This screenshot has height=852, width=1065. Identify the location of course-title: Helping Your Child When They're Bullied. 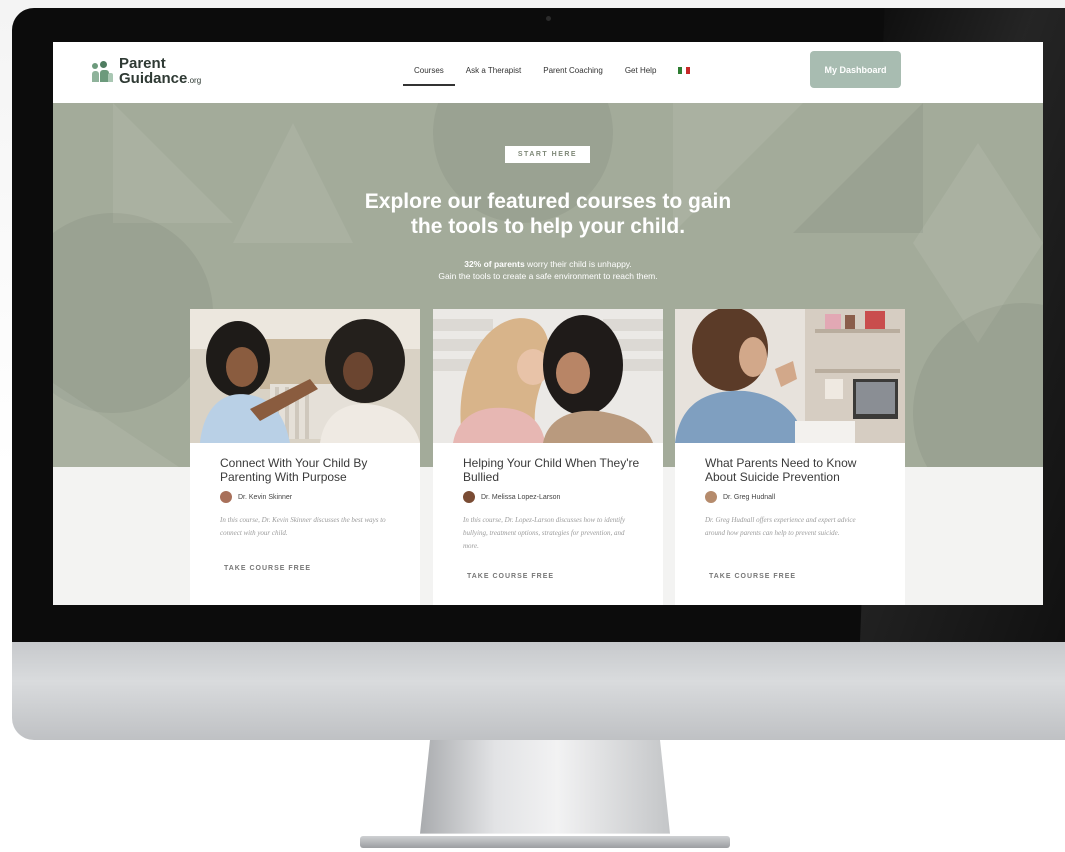
(553, 470).